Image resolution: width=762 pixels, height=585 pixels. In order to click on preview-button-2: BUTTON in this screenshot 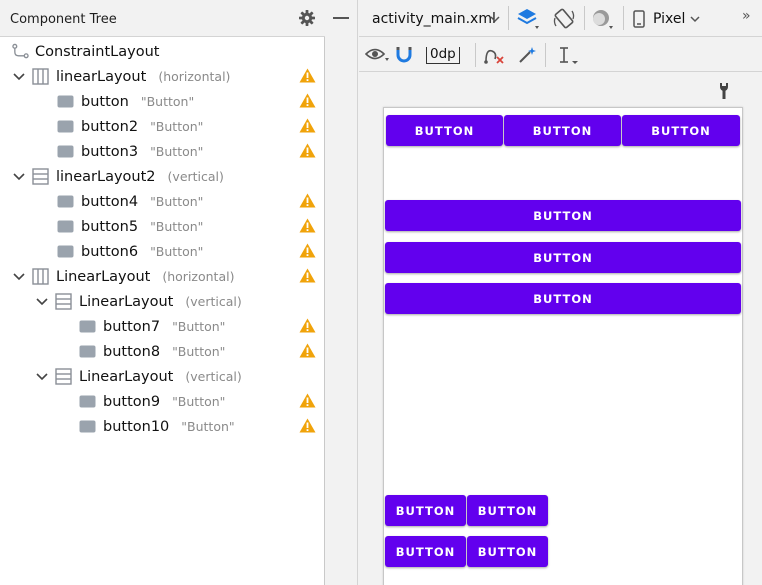, I will do `click(562, 130)`.